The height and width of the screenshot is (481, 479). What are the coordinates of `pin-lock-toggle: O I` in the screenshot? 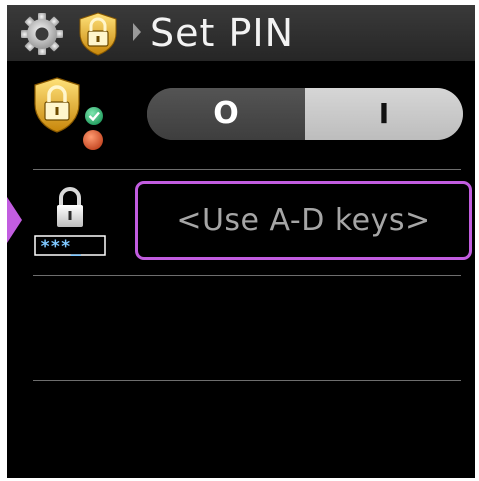 It's located at (305, 114).